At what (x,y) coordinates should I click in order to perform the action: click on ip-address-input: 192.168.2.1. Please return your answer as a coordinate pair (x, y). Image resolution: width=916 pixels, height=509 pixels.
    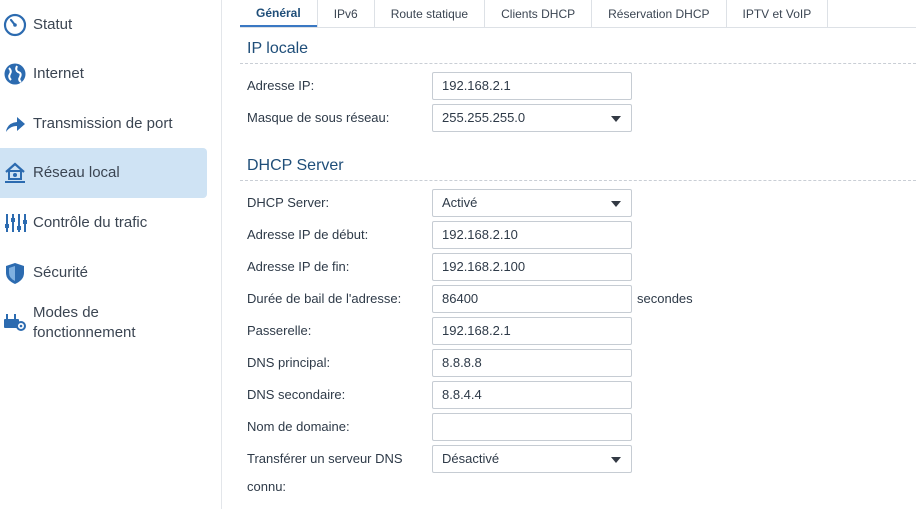
    Looking at the image, I should click on (532, 86).